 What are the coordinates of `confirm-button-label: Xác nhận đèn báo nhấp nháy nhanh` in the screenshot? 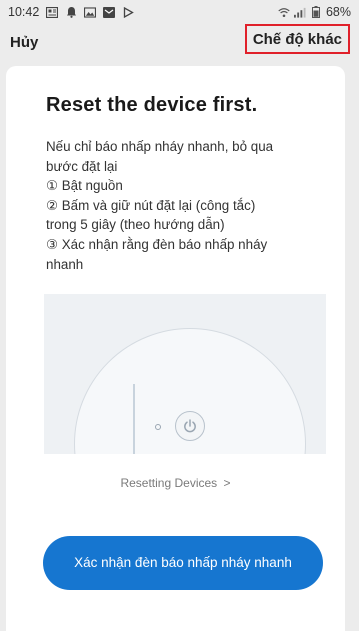 It's located at (183, 562).